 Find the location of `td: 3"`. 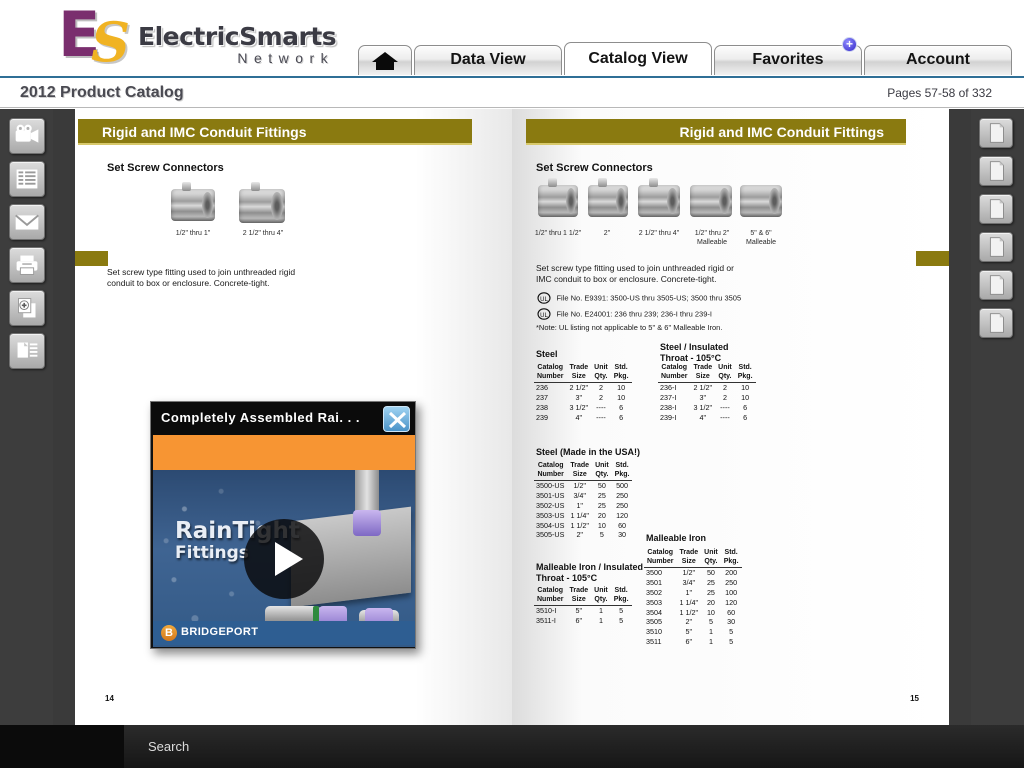

td: 3" is located at coordinates (703, 398).